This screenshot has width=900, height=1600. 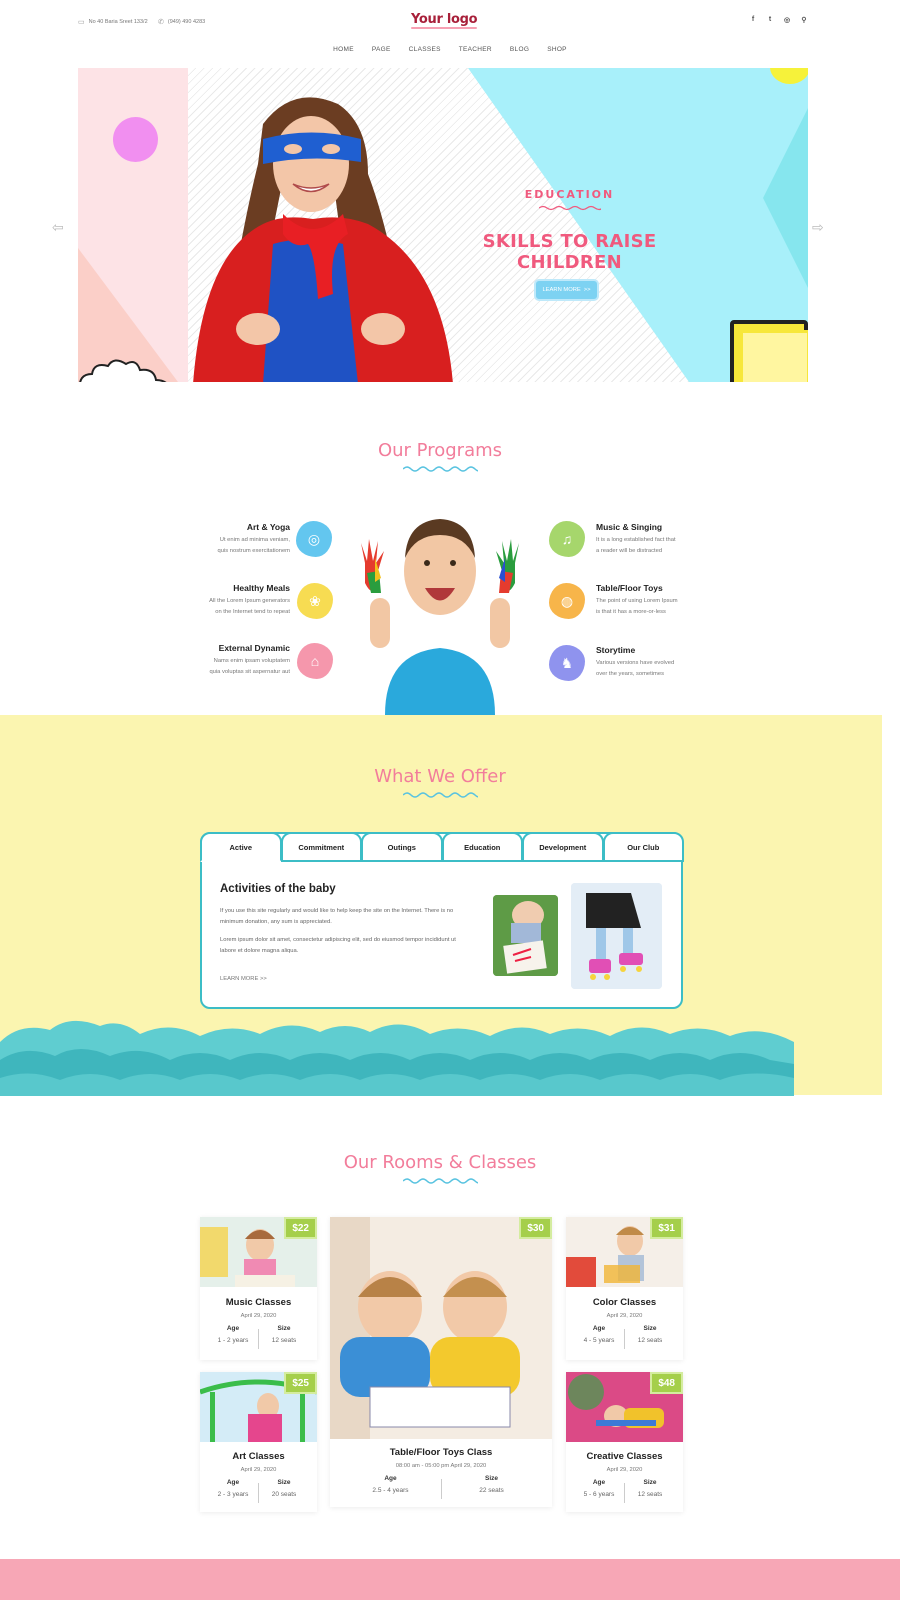 What do you see at coordinates (444, 28) in the screenshot?
I see `logo-underline` at bounding box center [444, 28].